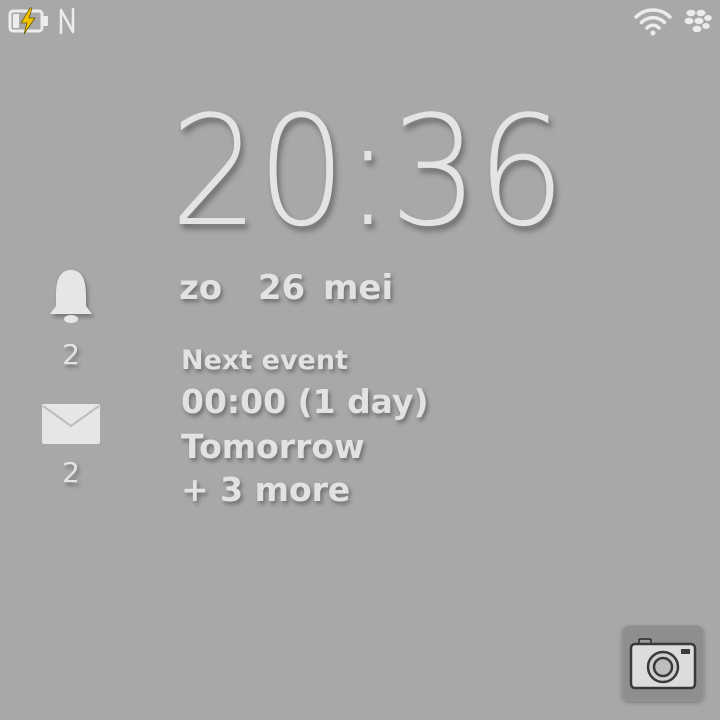 Image resolution: width=720 pixels, height=720 pixels. Describe the element at coordinates (71, 354) in the screenshot. I see `reminder-count: 2` at that location.